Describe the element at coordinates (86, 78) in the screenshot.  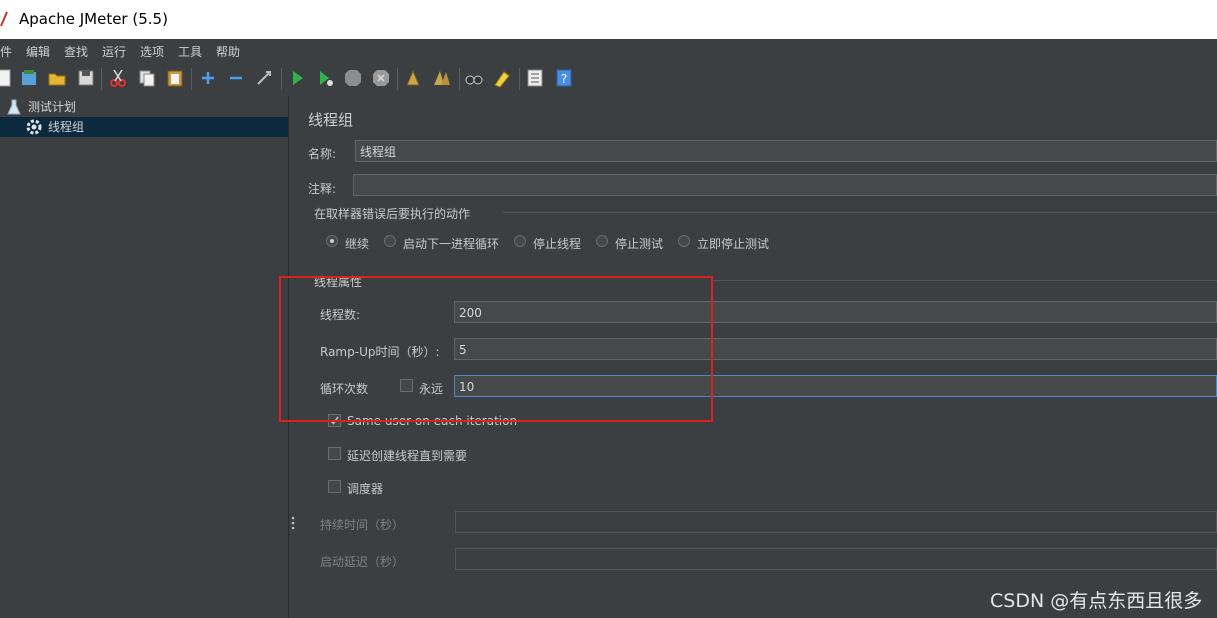
I see `save-icon` at that location.